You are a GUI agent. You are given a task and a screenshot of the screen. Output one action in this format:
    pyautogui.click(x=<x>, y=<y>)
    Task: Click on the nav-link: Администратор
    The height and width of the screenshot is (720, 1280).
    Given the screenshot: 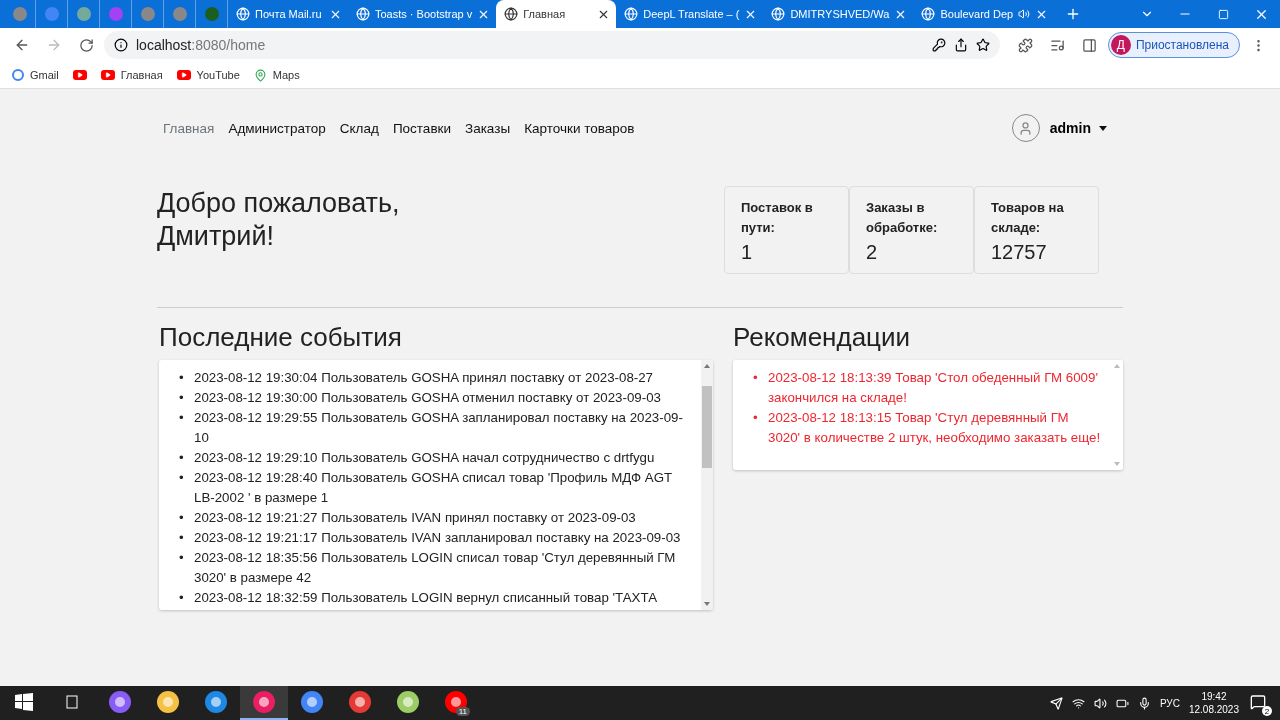 What is the action you would take?
    pyautogui.click(x=277, y=128)
    